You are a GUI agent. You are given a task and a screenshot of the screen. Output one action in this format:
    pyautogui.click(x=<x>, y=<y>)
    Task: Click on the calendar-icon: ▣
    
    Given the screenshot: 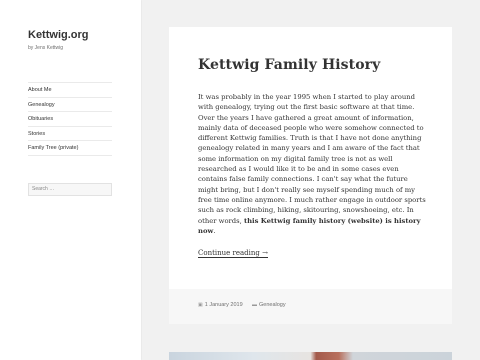 What is the action you would take?
    pyautogui.click(x=200, y=305)
    